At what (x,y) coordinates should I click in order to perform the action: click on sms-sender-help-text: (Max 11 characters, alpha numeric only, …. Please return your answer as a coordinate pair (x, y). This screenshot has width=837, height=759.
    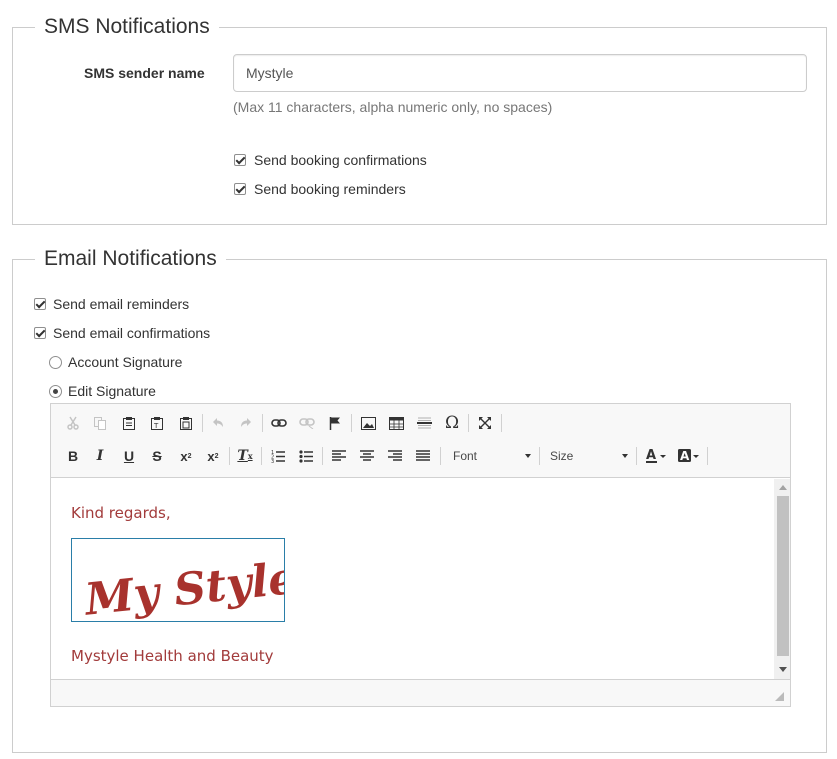
    Looking at the image, I should click on (393, 107).